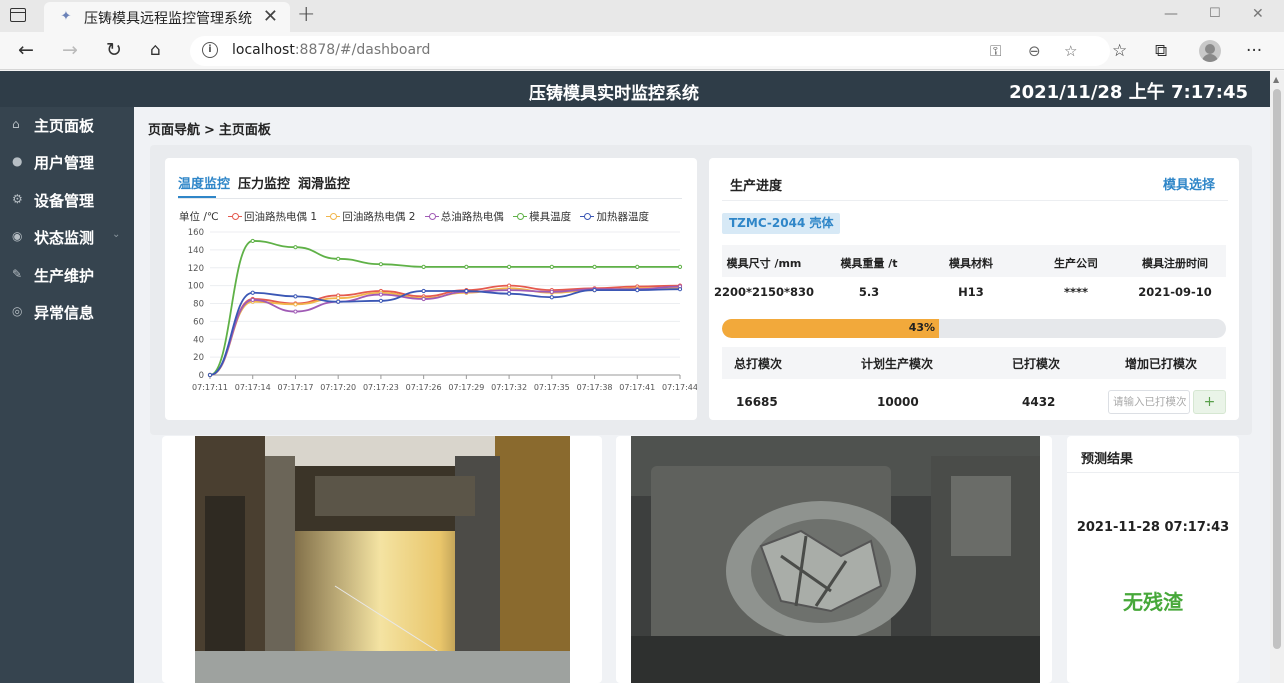  I want to click on maximize-icon: ☐, so click(1215, 13).